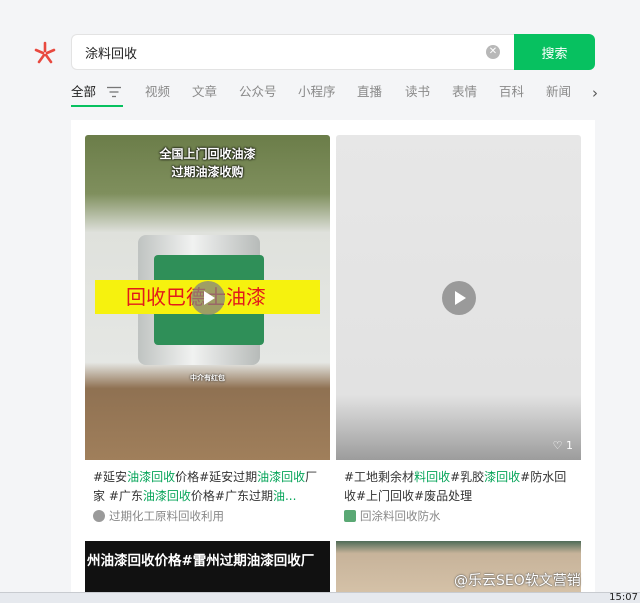 This screenshot has height=603, width=640. I want to click on search-box: ✕, so click(292, 52).